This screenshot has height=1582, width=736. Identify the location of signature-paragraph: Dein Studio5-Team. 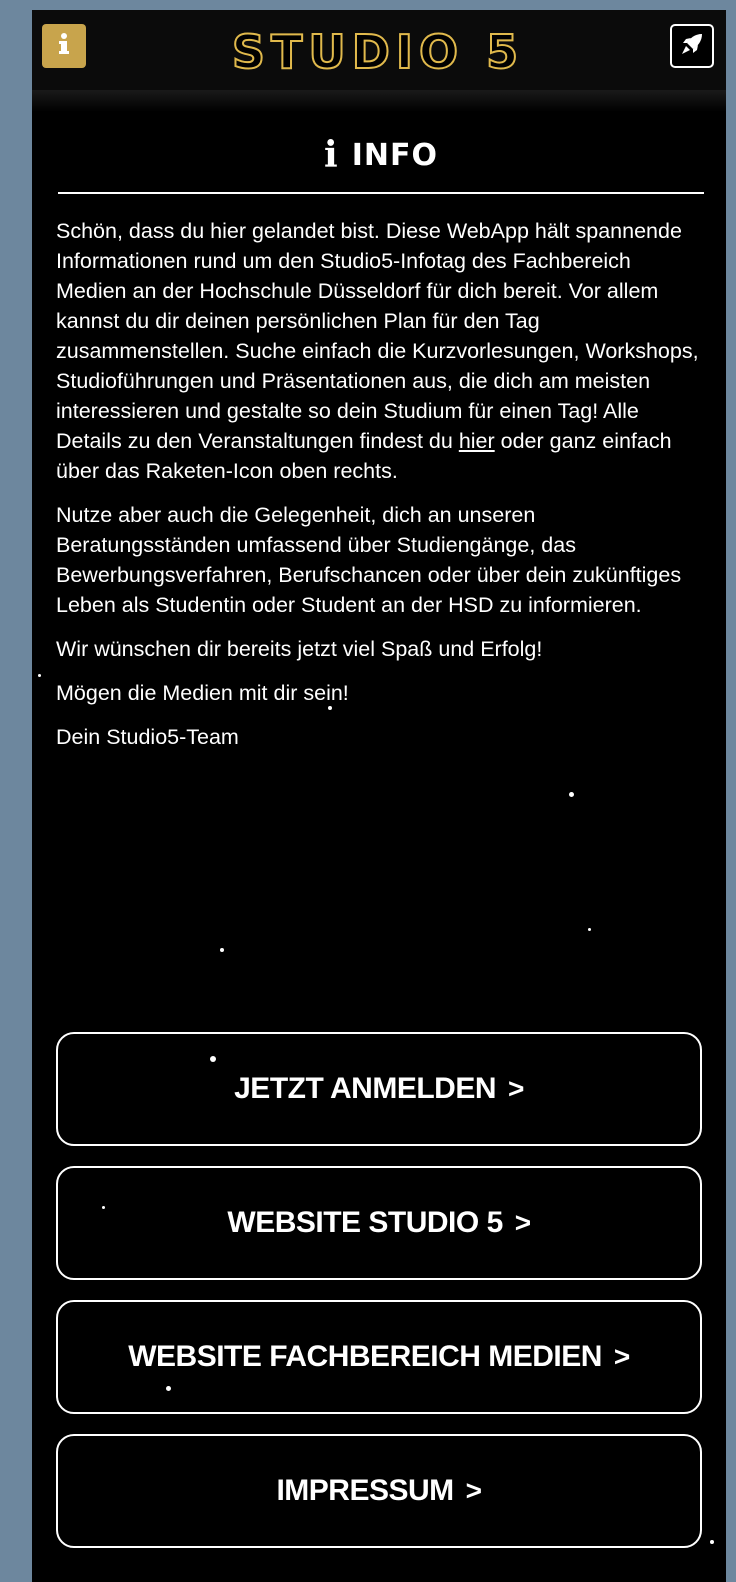
(147, 737).